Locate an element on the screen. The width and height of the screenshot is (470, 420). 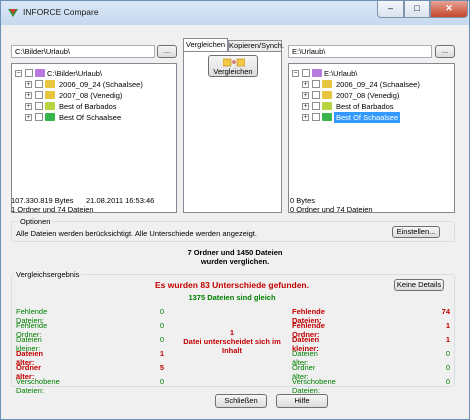
tree-root-node: − E:\Urlaub\ is located at coordinates (367, 73).